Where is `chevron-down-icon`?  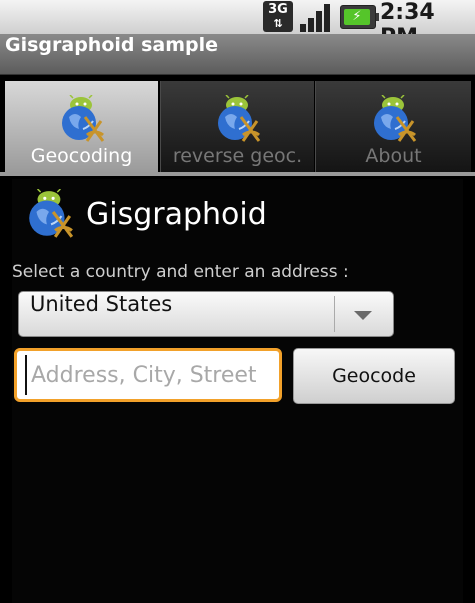
chevron-down-icon is located at coordinates (363, 315).